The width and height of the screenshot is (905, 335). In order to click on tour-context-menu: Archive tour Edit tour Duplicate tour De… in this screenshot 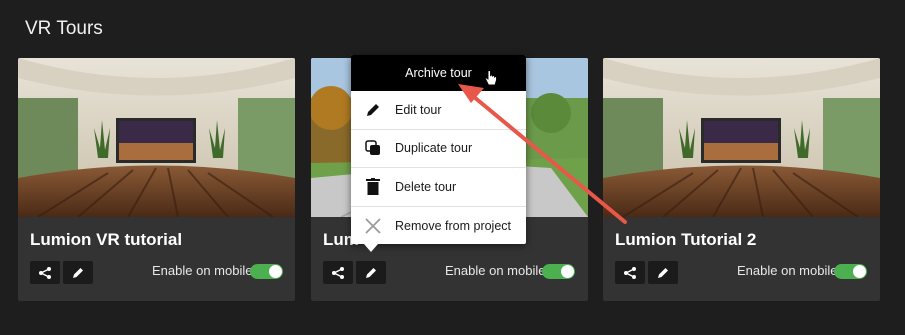, I will do `click(438, 149)`.